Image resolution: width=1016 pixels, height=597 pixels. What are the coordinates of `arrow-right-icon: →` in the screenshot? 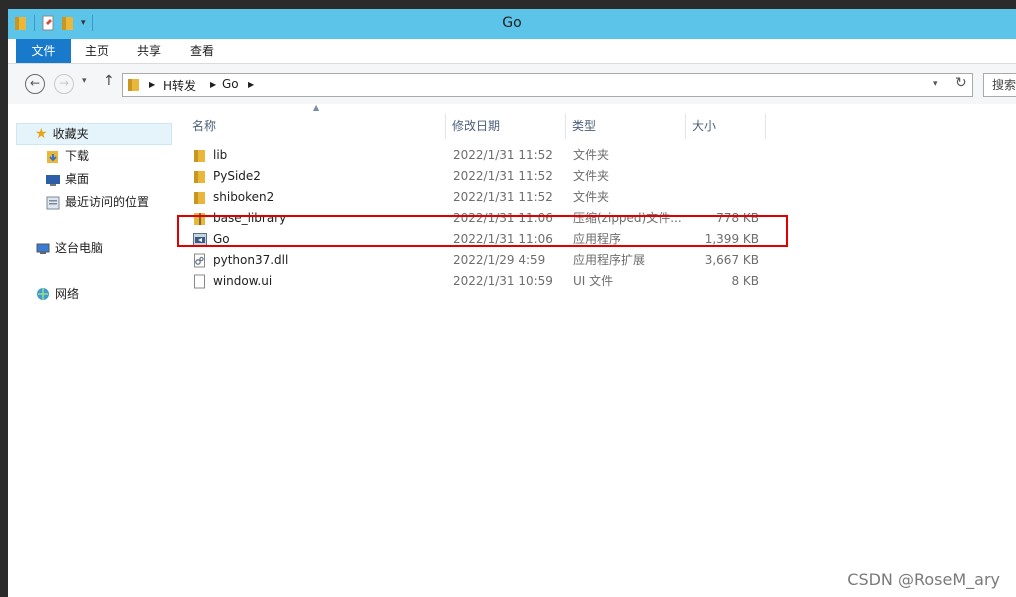 It's located at (64, 83).